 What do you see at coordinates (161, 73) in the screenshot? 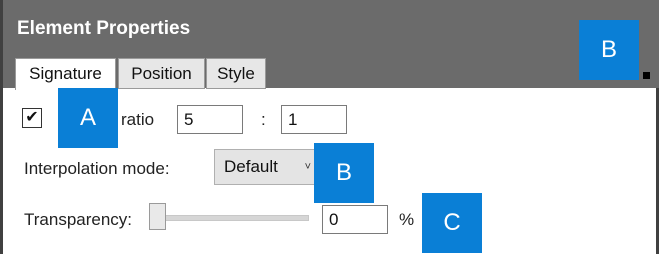
I see `tab-position: Position` at bounding box center [161, 73].